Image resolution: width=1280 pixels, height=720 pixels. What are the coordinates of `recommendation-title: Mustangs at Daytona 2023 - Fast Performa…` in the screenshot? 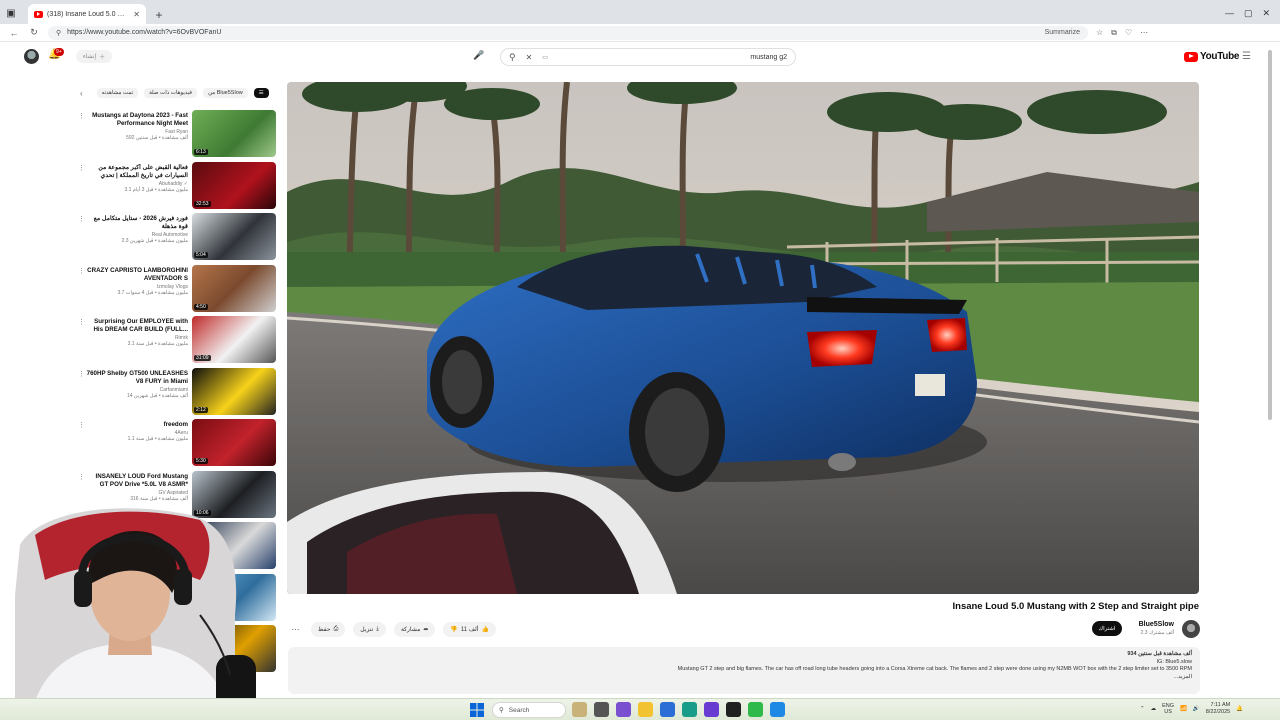 It's located at (137, 120).